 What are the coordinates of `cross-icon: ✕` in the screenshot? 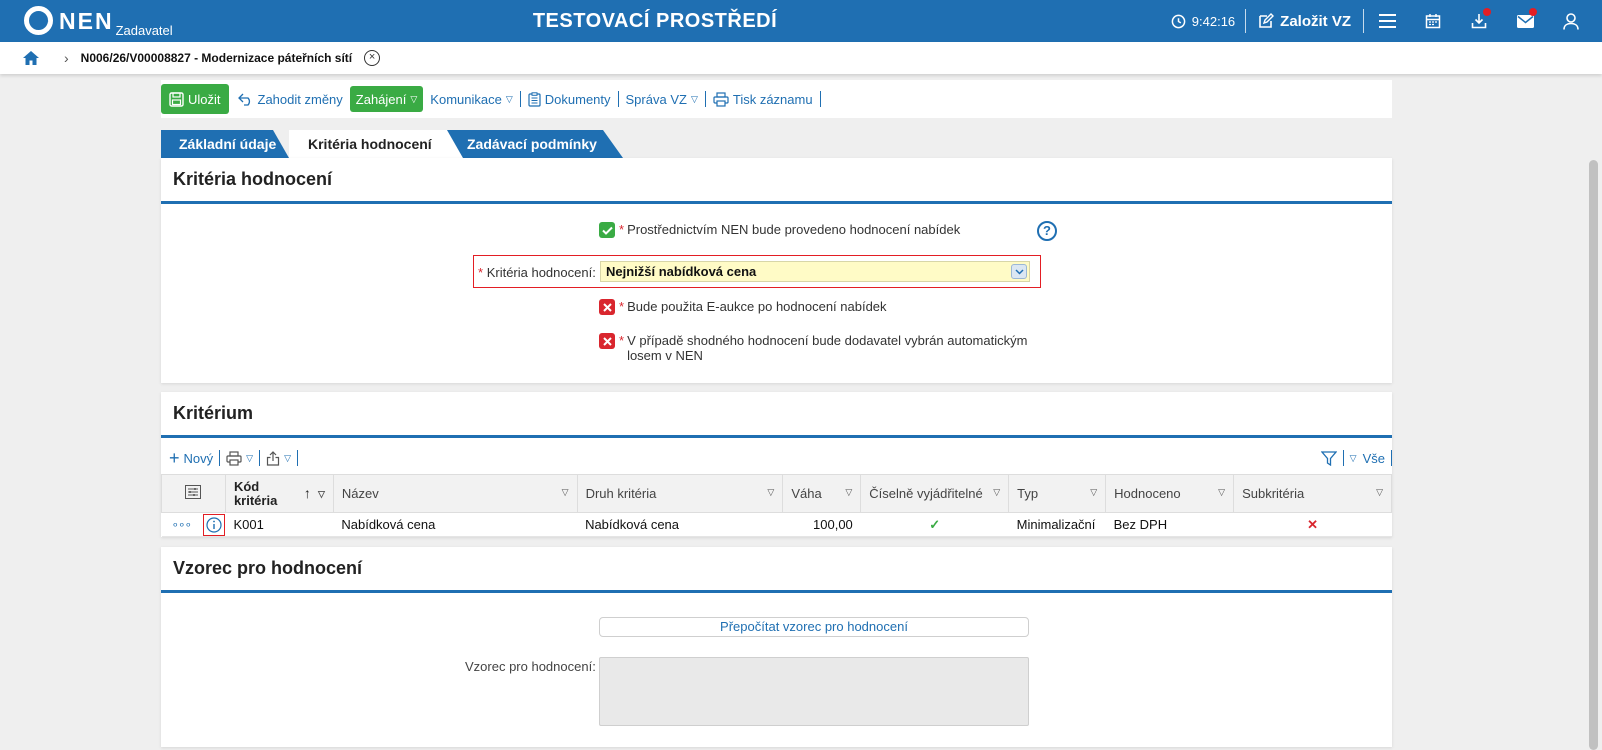 It's located at (1312, 524).